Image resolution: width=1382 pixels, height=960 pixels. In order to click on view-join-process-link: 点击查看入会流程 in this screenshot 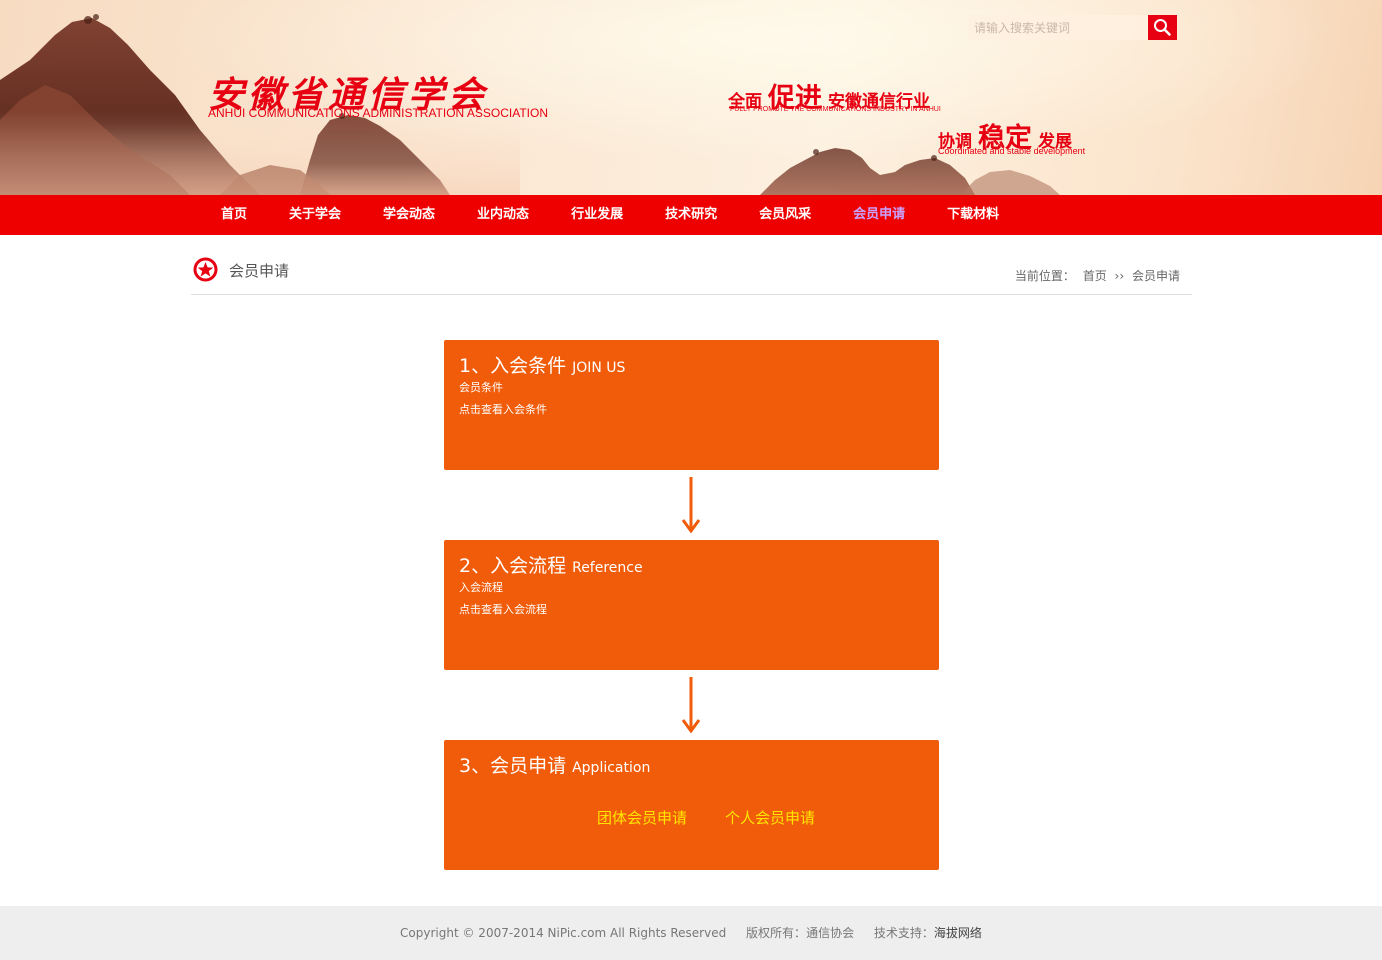, I will do `click(503, 609)`.